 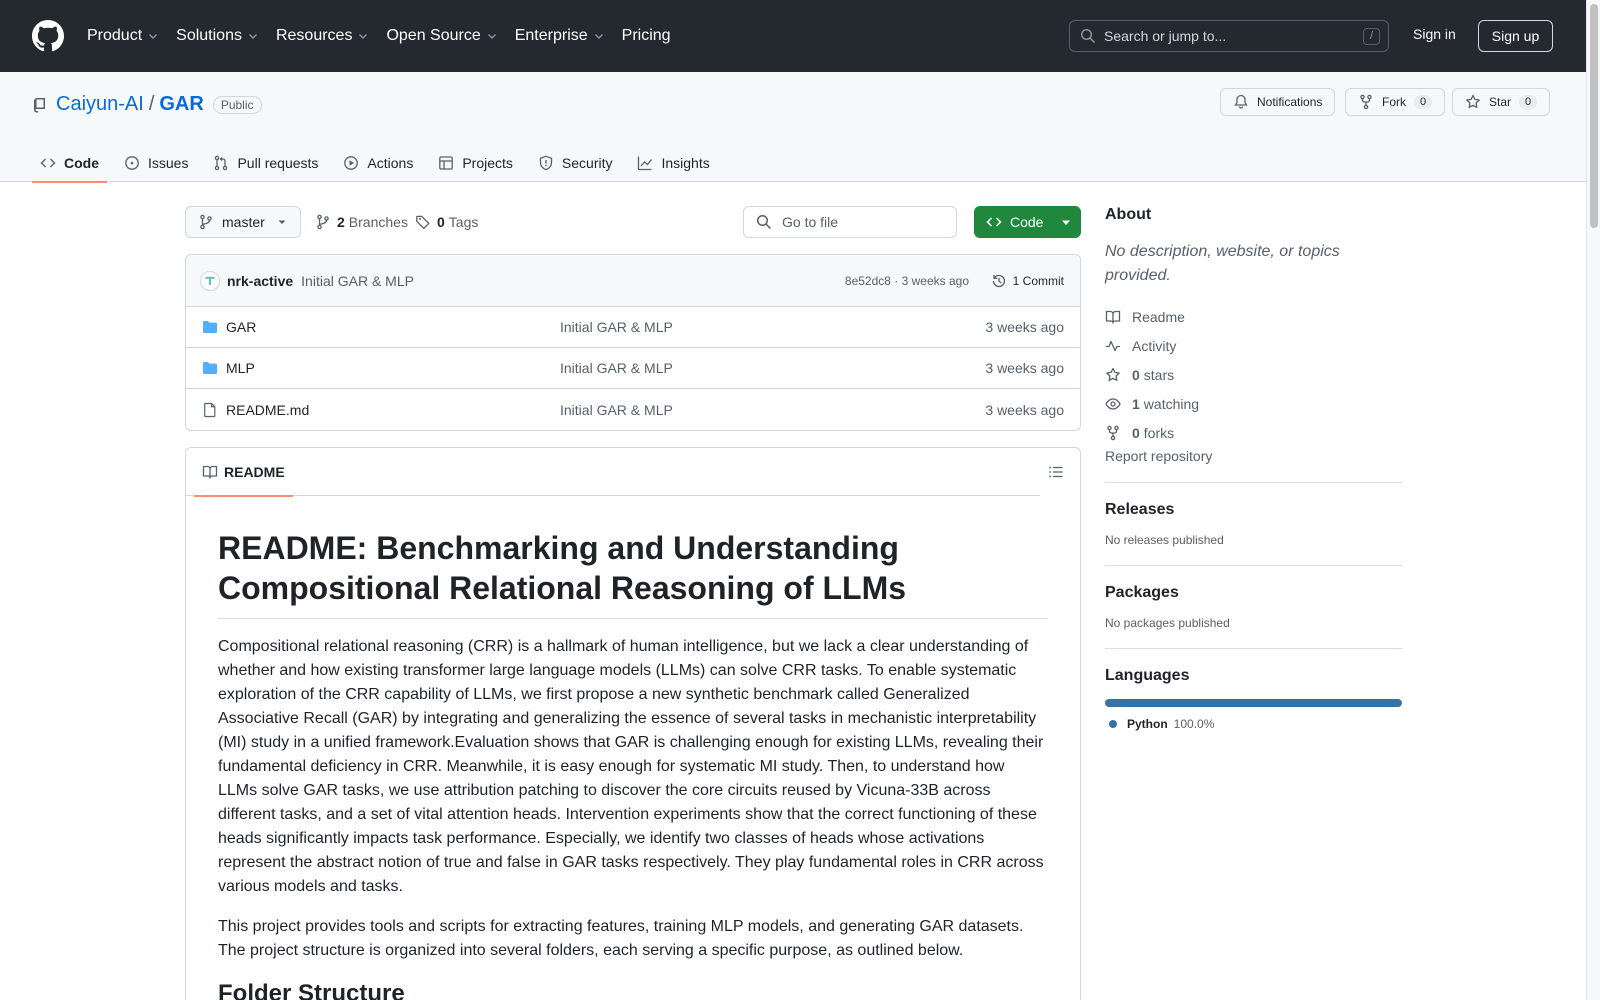 What do you see at coordinates (446, 222) in the screenshot?
I see `tags-link: 0 Tags` at bounding box center [446, 222].